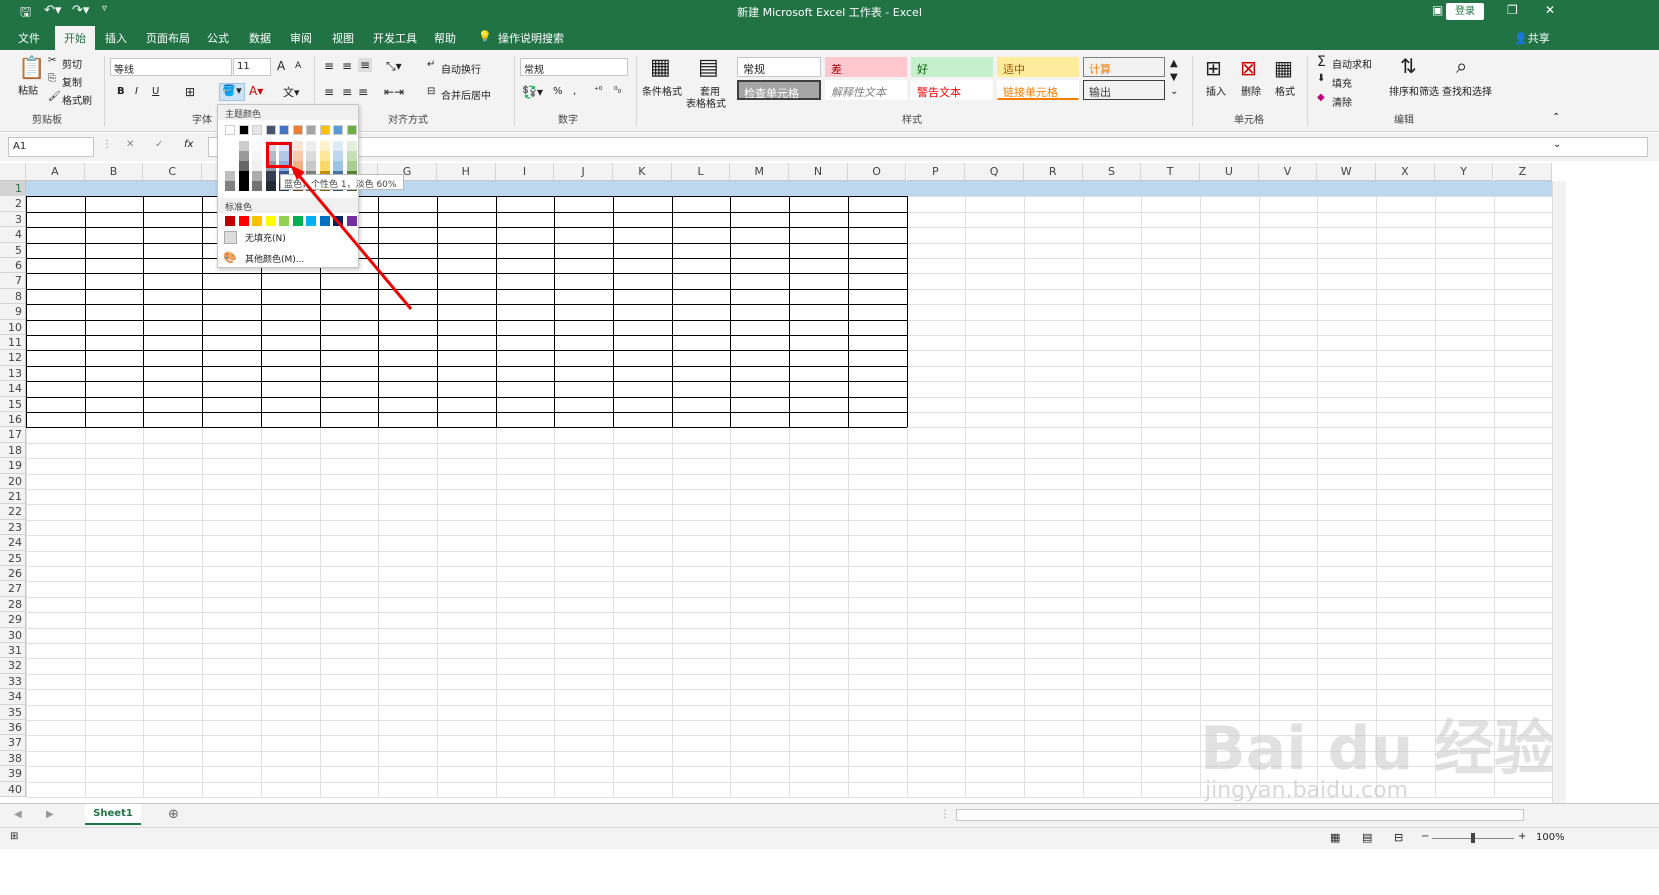 The width and height of the screenshot is (1659, 895). I want to click on sheet-tab-sheet1: Sheet1, so click(113, 814).